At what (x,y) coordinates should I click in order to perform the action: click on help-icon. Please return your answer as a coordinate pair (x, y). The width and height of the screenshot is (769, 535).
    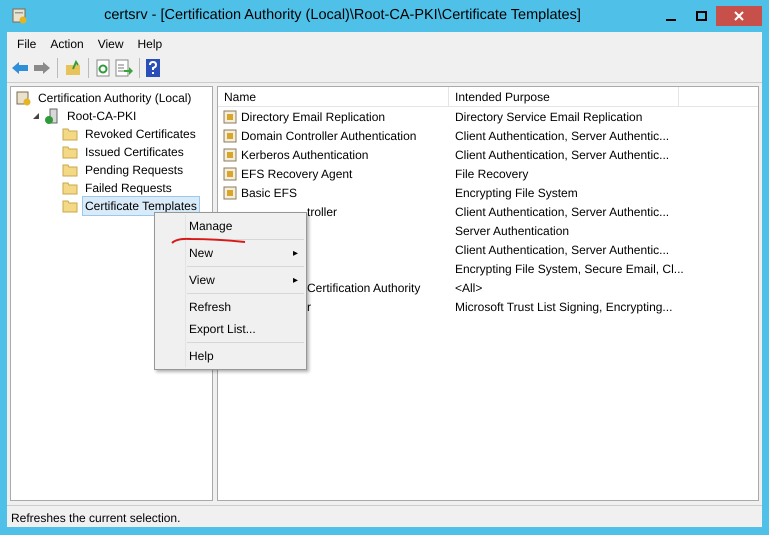
    Looking at the image, I should click on (153, 68).